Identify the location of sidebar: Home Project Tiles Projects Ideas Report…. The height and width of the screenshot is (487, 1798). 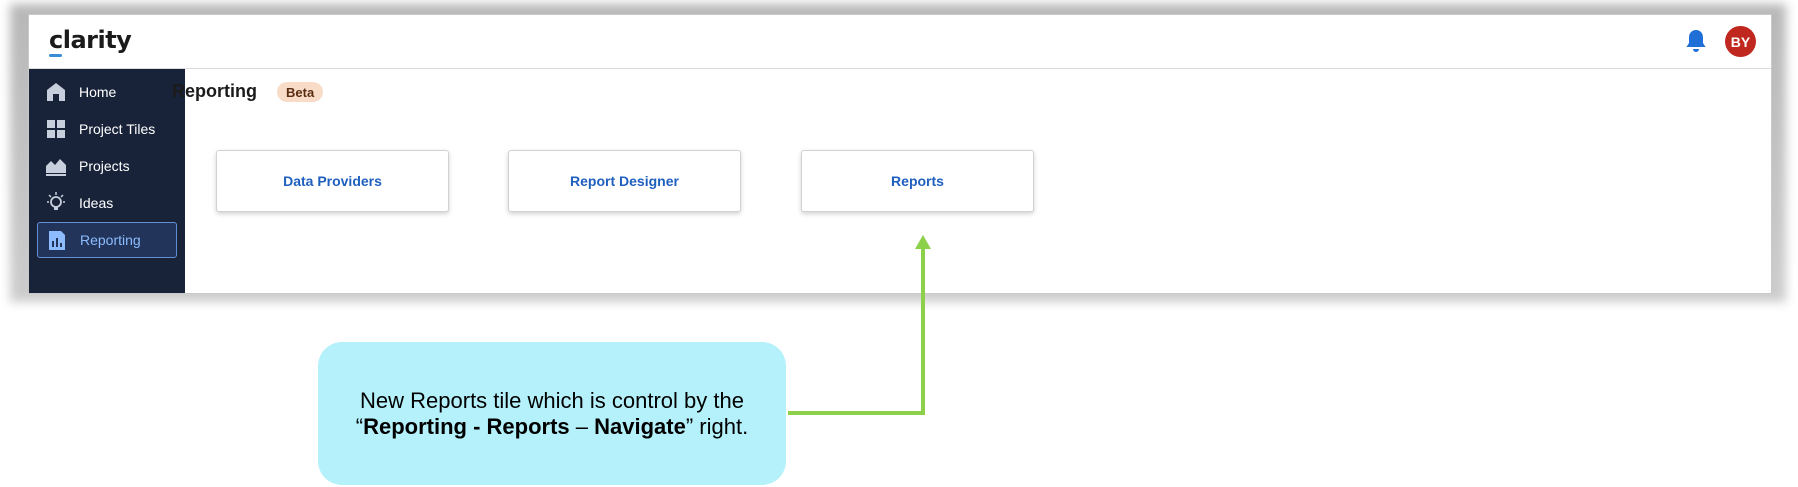
(107, 181).